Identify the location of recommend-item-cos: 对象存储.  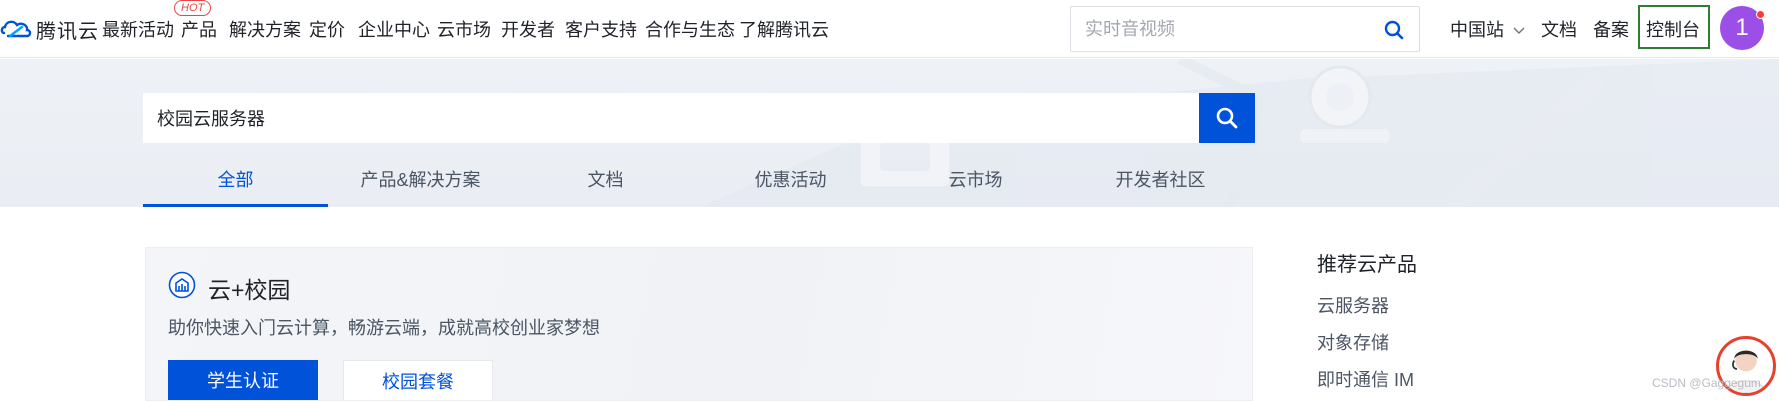
(1353, 342).